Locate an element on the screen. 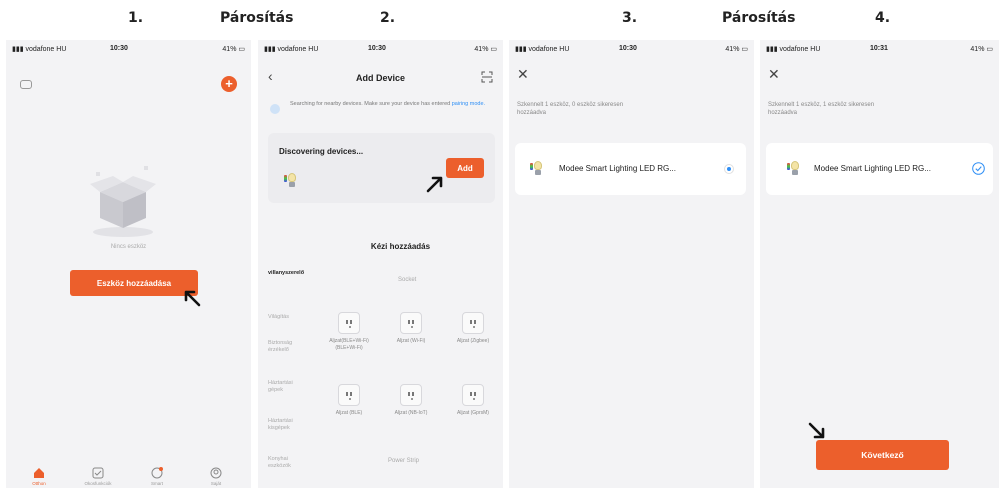 The width and height of the screenshot is (999, 488). home-icon is located at coordinates (39, 473).